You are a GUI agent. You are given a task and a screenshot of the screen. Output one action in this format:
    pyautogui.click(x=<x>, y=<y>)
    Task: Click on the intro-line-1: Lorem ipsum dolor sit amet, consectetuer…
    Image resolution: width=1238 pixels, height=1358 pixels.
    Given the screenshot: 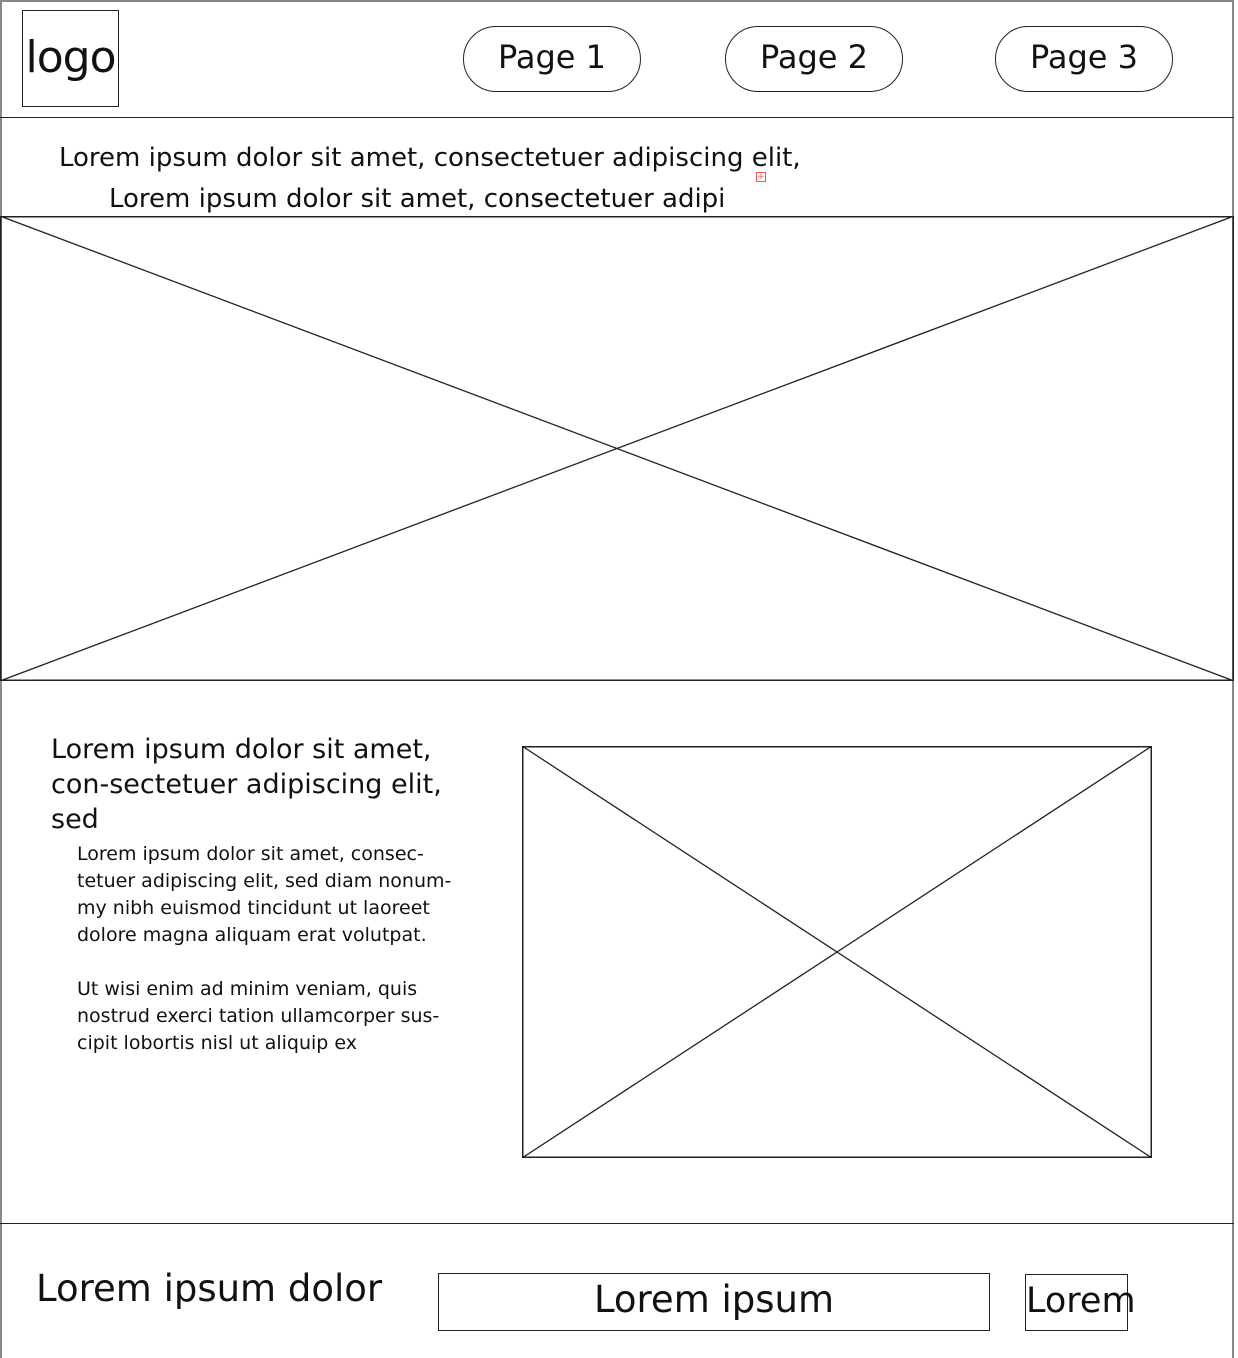 What is the action you would take?
    pyautogui.click(x=430, y=158)
    